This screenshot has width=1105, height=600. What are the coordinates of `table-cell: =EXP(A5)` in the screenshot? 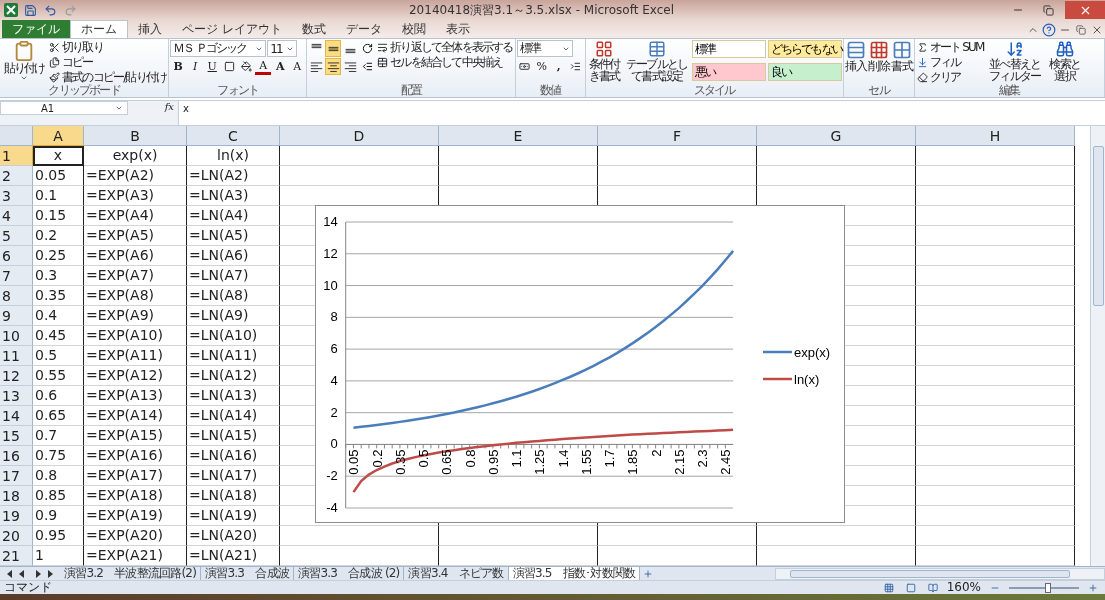 It's located at (135, 236).